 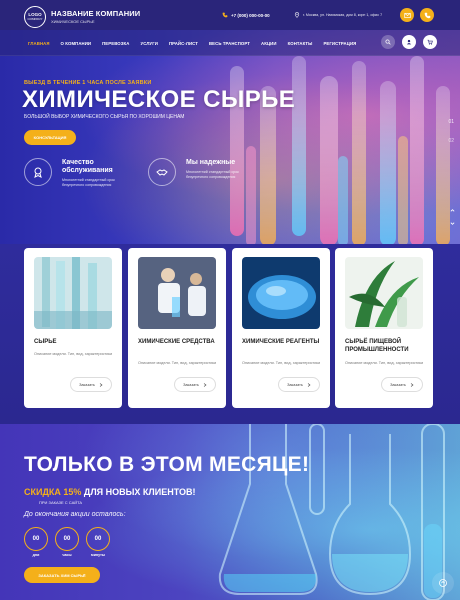 I want to click on nav-item-all-transport: ВЕСЬ ТРАНСПОРТ, so click(x=229, y=43).